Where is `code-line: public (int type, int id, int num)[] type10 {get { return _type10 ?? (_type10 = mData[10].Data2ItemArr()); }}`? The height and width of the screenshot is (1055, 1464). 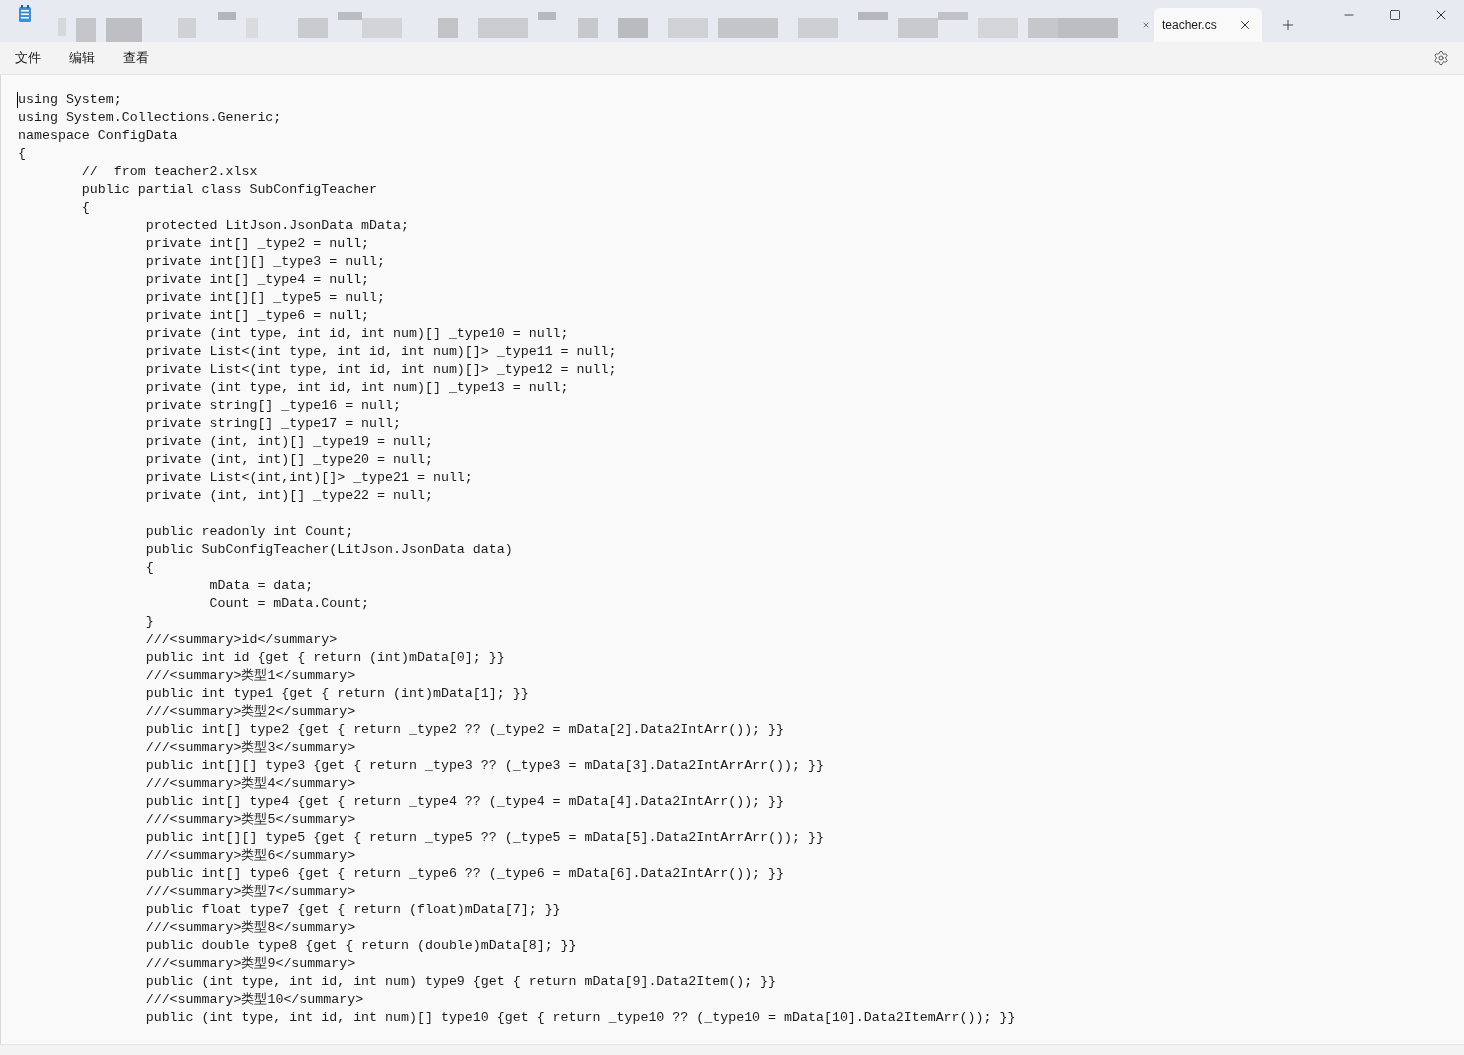
code-line: public (int type, int id, int num)[] type10 {get { return _type10 ?? (_type10 = mData[10].Data2ItemArr()); }} is located at coordinates (580, 1018).